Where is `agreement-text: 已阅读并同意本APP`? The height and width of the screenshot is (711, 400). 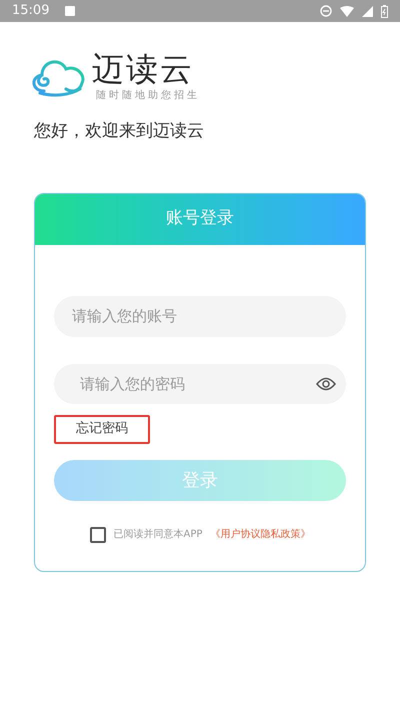 agreement-text: 已阅读并同意本APP is located at coordinates (158, 535).